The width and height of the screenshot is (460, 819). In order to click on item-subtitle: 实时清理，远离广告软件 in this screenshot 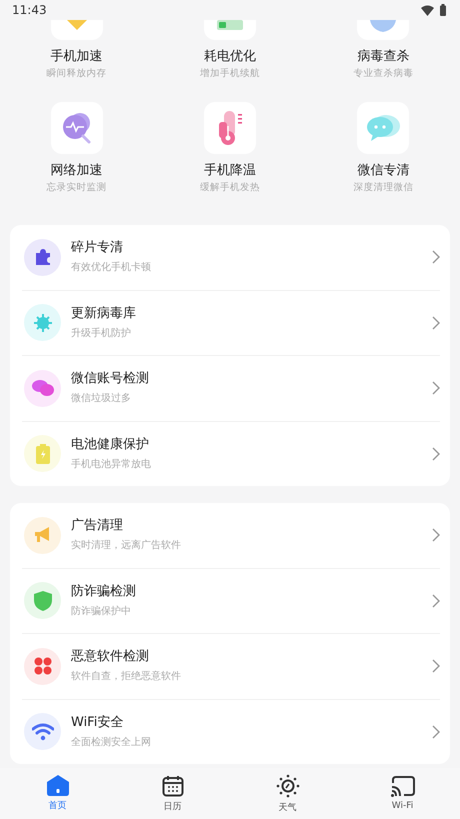, I will do `click(126, 546)`.